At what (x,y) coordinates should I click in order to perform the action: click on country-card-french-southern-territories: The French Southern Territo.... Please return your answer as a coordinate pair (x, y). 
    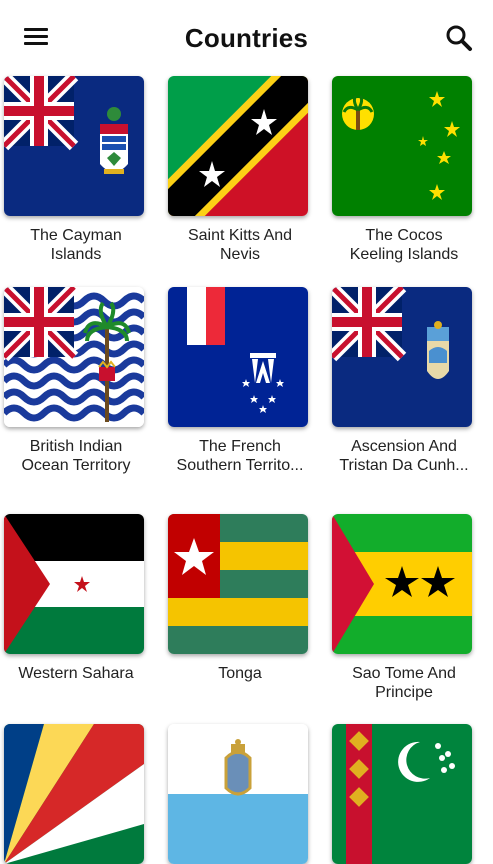
    Looking at the image, I should click on (240, 381).